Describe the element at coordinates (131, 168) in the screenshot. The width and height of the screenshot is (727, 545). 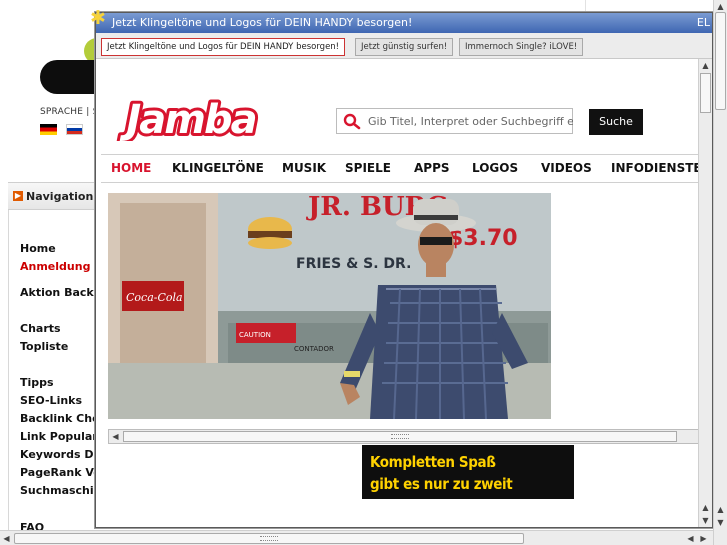
I see `nav-home: HOME` at that location.